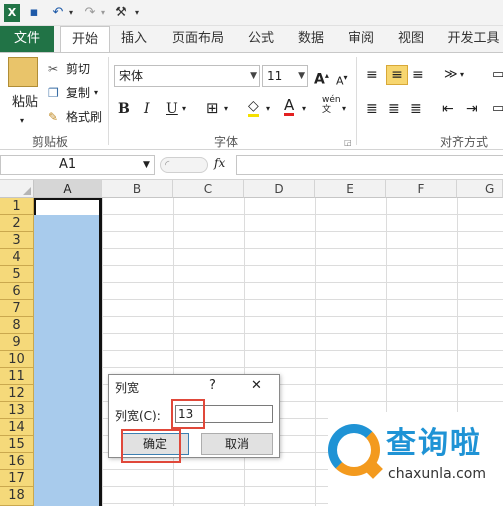  I want to click on row-header: 15, so click(17, 444).